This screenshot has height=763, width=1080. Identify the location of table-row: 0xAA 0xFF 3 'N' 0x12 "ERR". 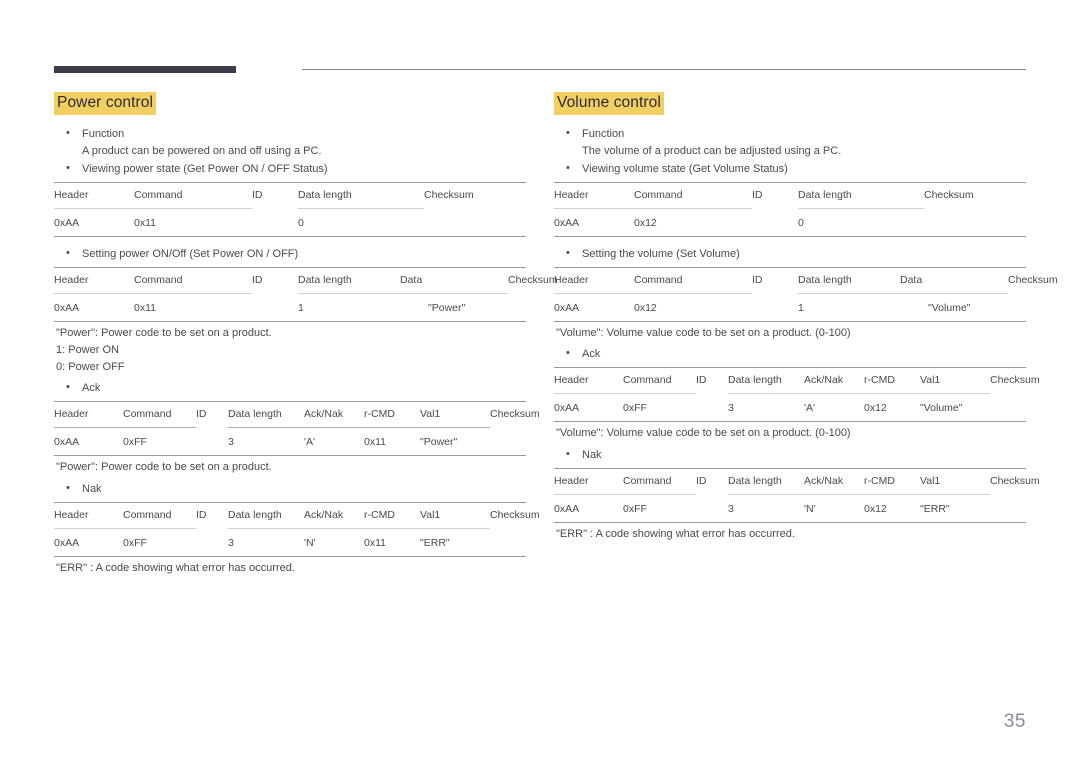
(790, 508).